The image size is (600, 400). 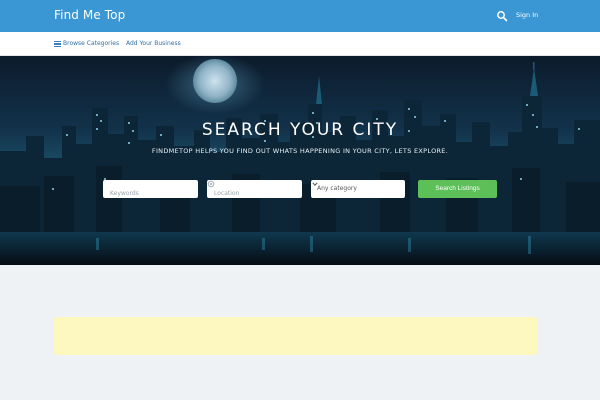 I want to click on keywords-input, so click(x=150, y=193).